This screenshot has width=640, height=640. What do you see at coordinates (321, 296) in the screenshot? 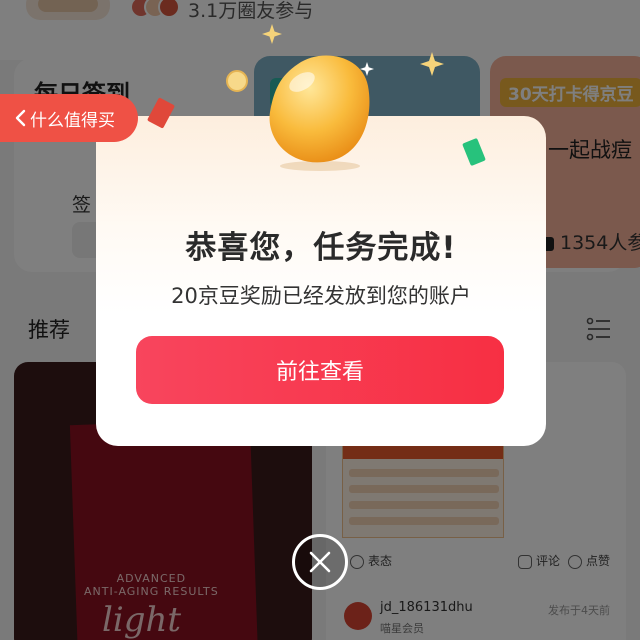
I see `dialog-message: 20京豆奖励已经发放到您的账户` at bounding box center [321, 296].